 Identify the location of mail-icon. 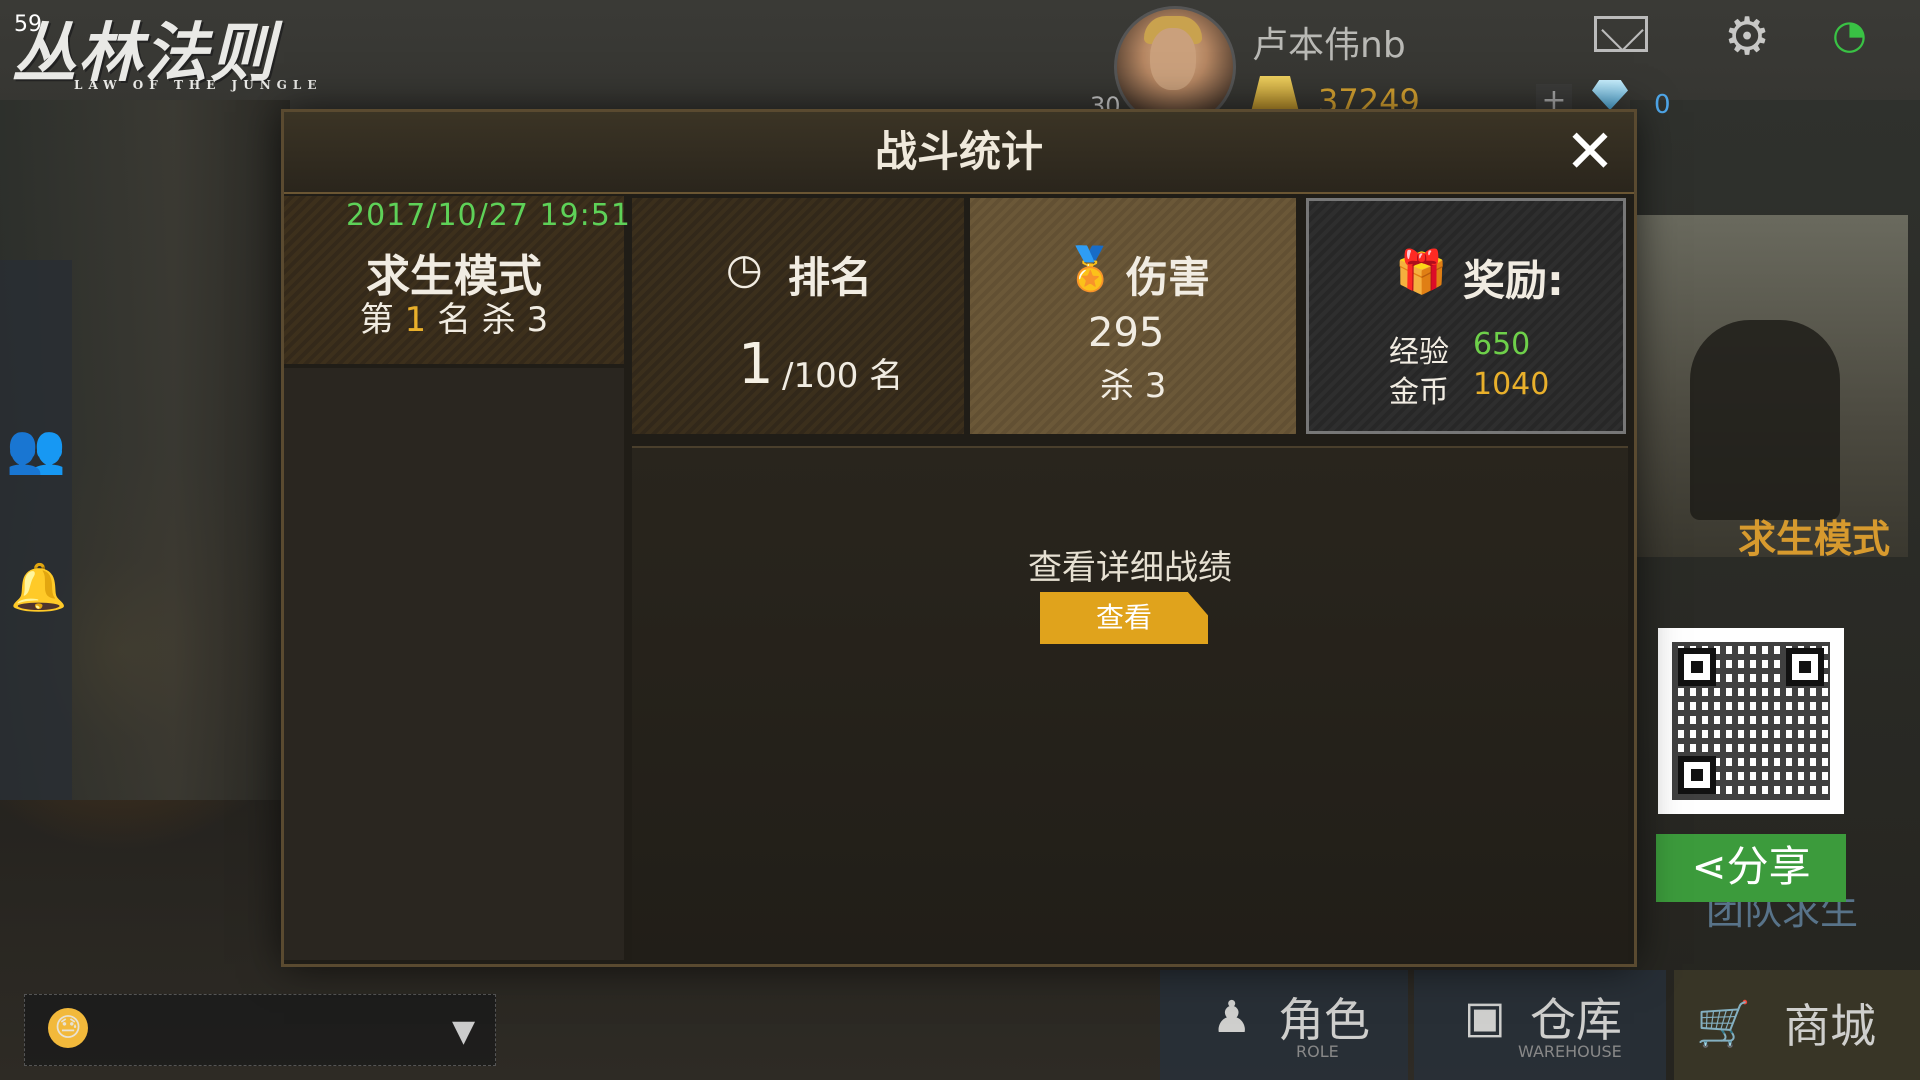
(1621, 34).